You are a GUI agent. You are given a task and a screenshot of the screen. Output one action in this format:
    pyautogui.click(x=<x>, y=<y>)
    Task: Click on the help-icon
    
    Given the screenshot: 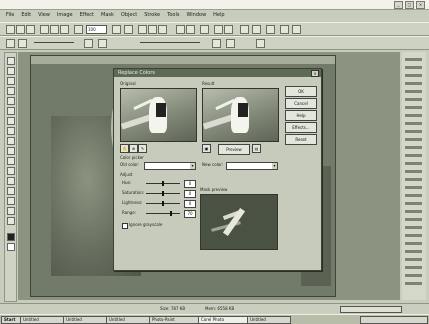 What is the action you would take?
    pyautogui.click(x=296, y=29)
    